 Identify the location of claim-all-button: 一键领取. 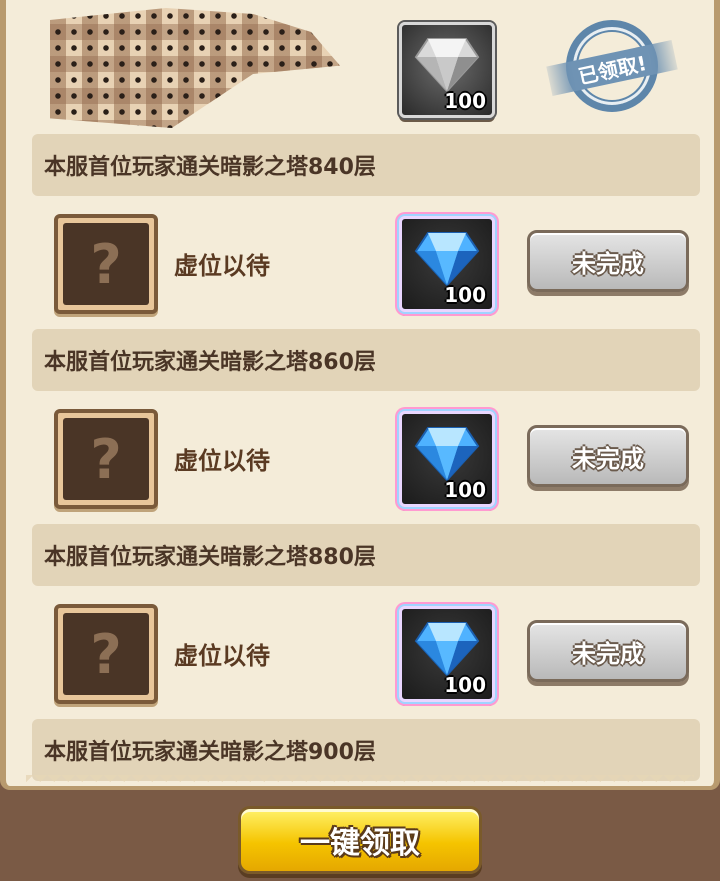
(360, 840).